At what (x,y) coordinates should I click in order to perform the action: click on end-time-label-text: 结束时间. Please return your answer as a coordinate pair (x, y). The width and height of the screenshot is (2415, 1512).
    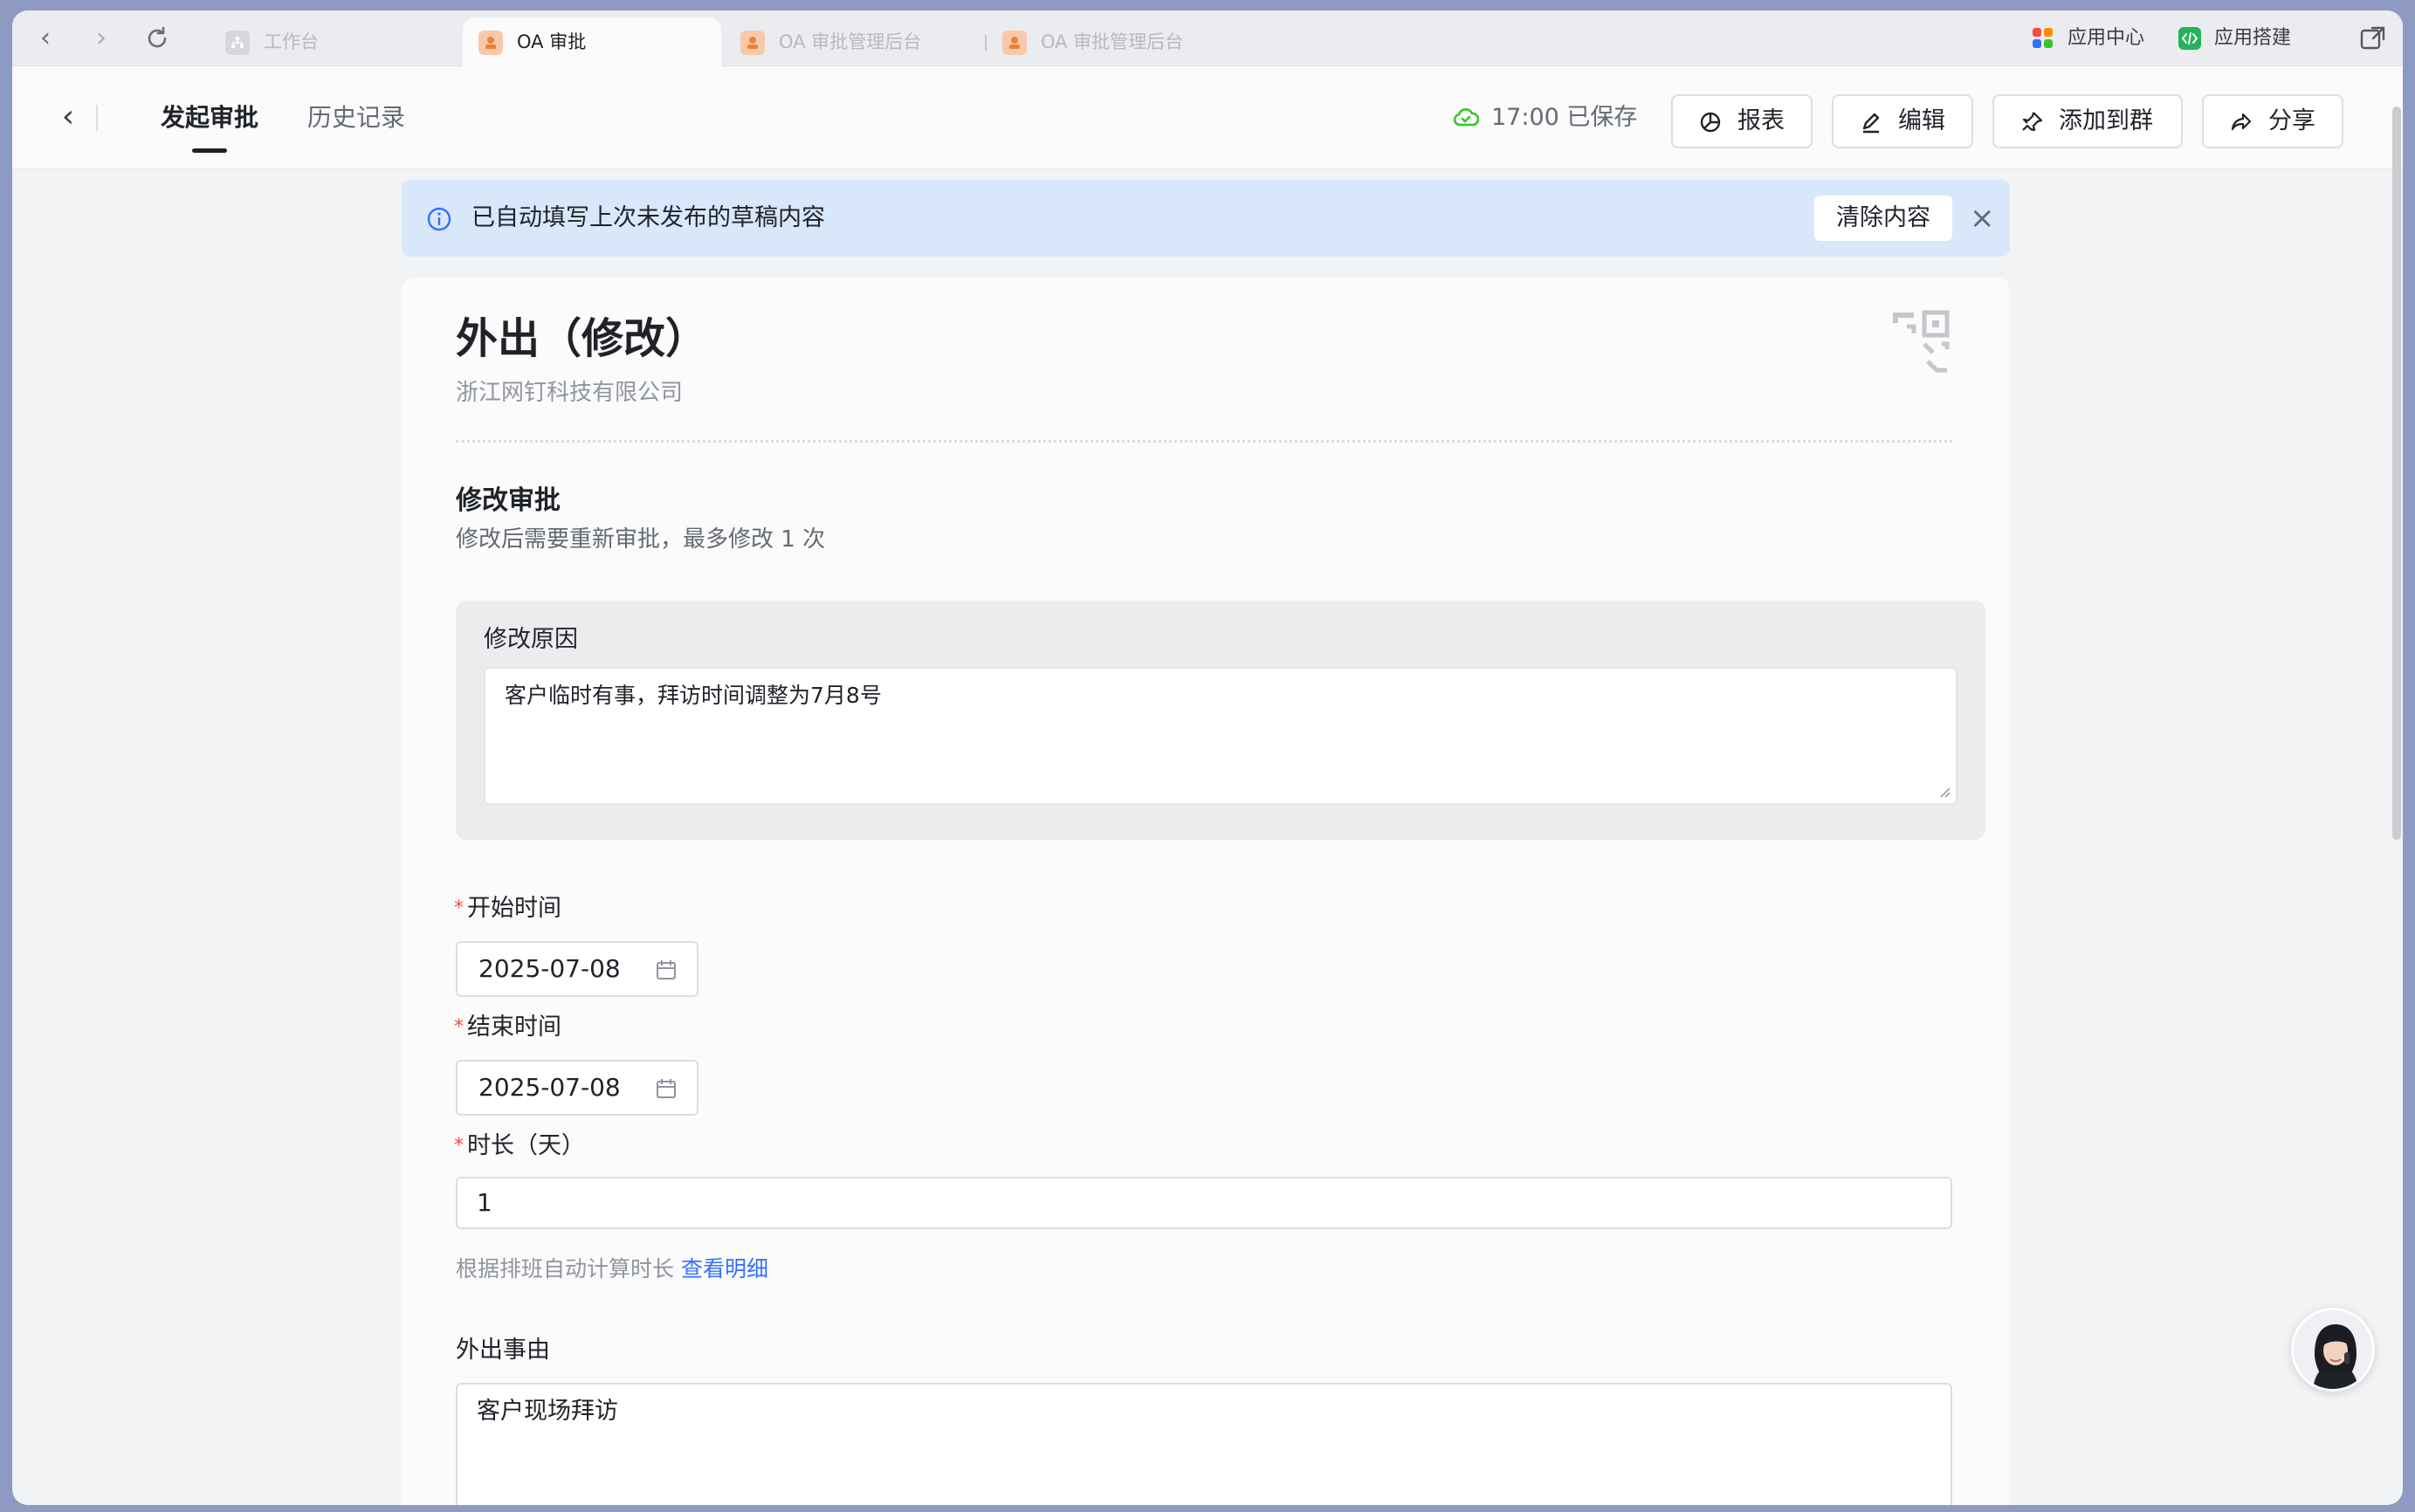
    Looking at the image, I should click on (514, 1028).